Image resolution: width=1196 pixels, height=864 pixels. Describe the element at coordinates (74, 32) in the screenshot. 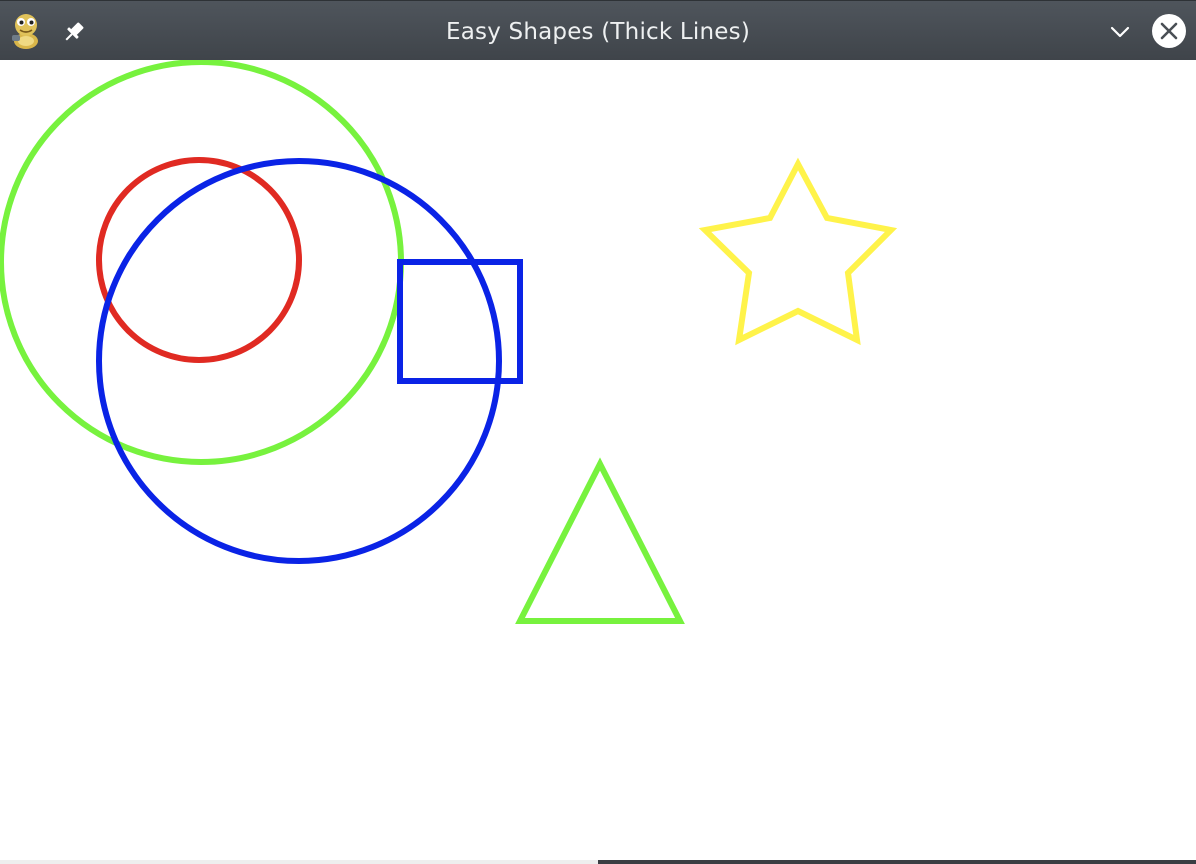

I see `pin-icon` at that location.